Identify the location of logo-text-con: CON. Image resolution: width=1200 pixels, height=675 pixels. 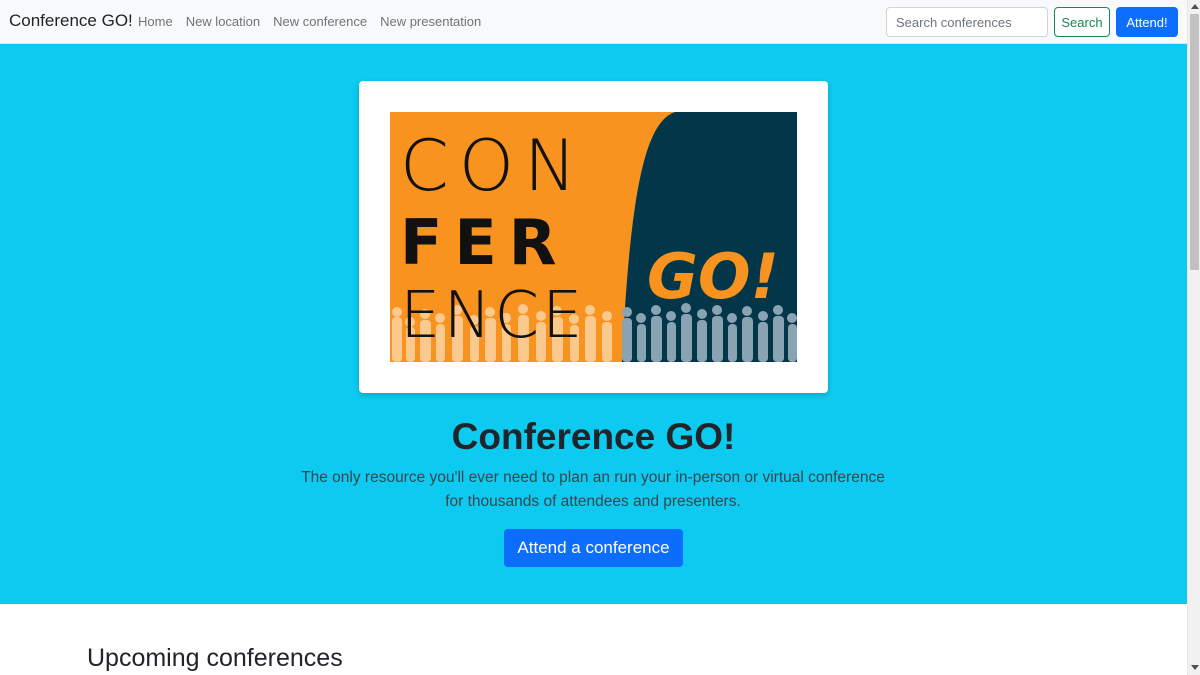
(493, 166).